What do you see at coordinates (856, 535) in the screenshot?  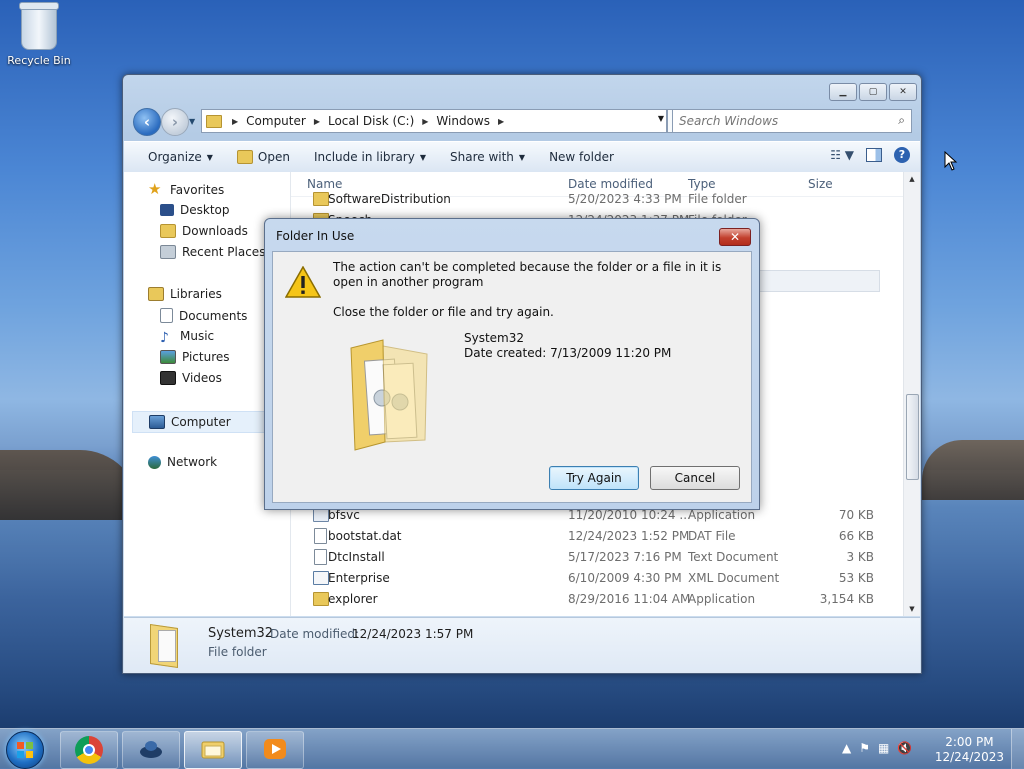 I see `file-size: 66 KB` at bounding box center [856, 535].